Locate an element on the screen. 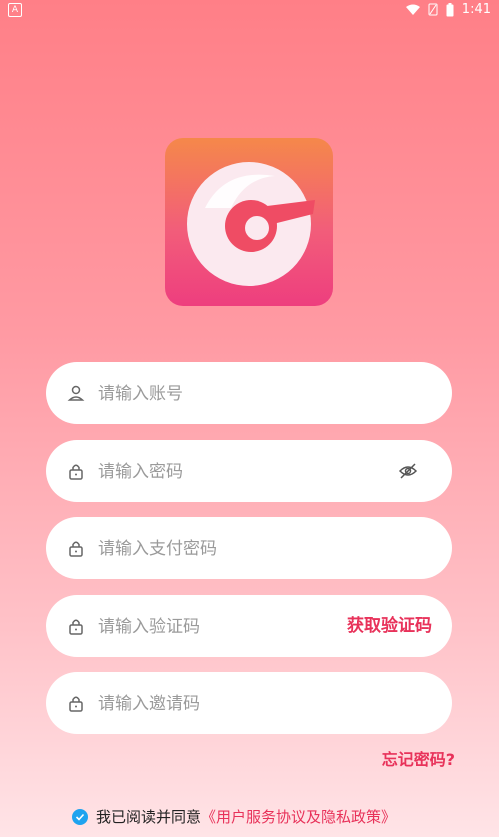  agreement-row: 我已阅读并同意 《用户服务协议及隐私政策》 is located at coordinates (234, 816).